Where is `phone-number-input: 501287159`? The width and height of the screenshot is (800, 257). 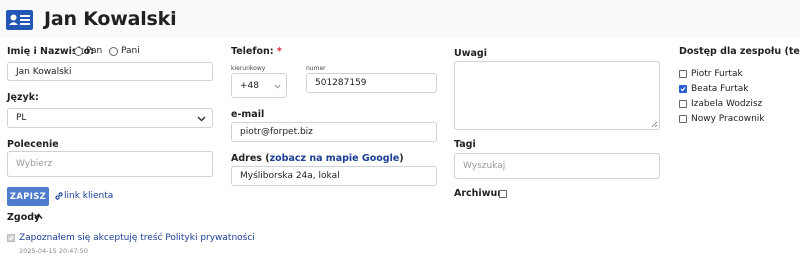 phone-number-input: 501287159 is located at coordinates (371, 83).